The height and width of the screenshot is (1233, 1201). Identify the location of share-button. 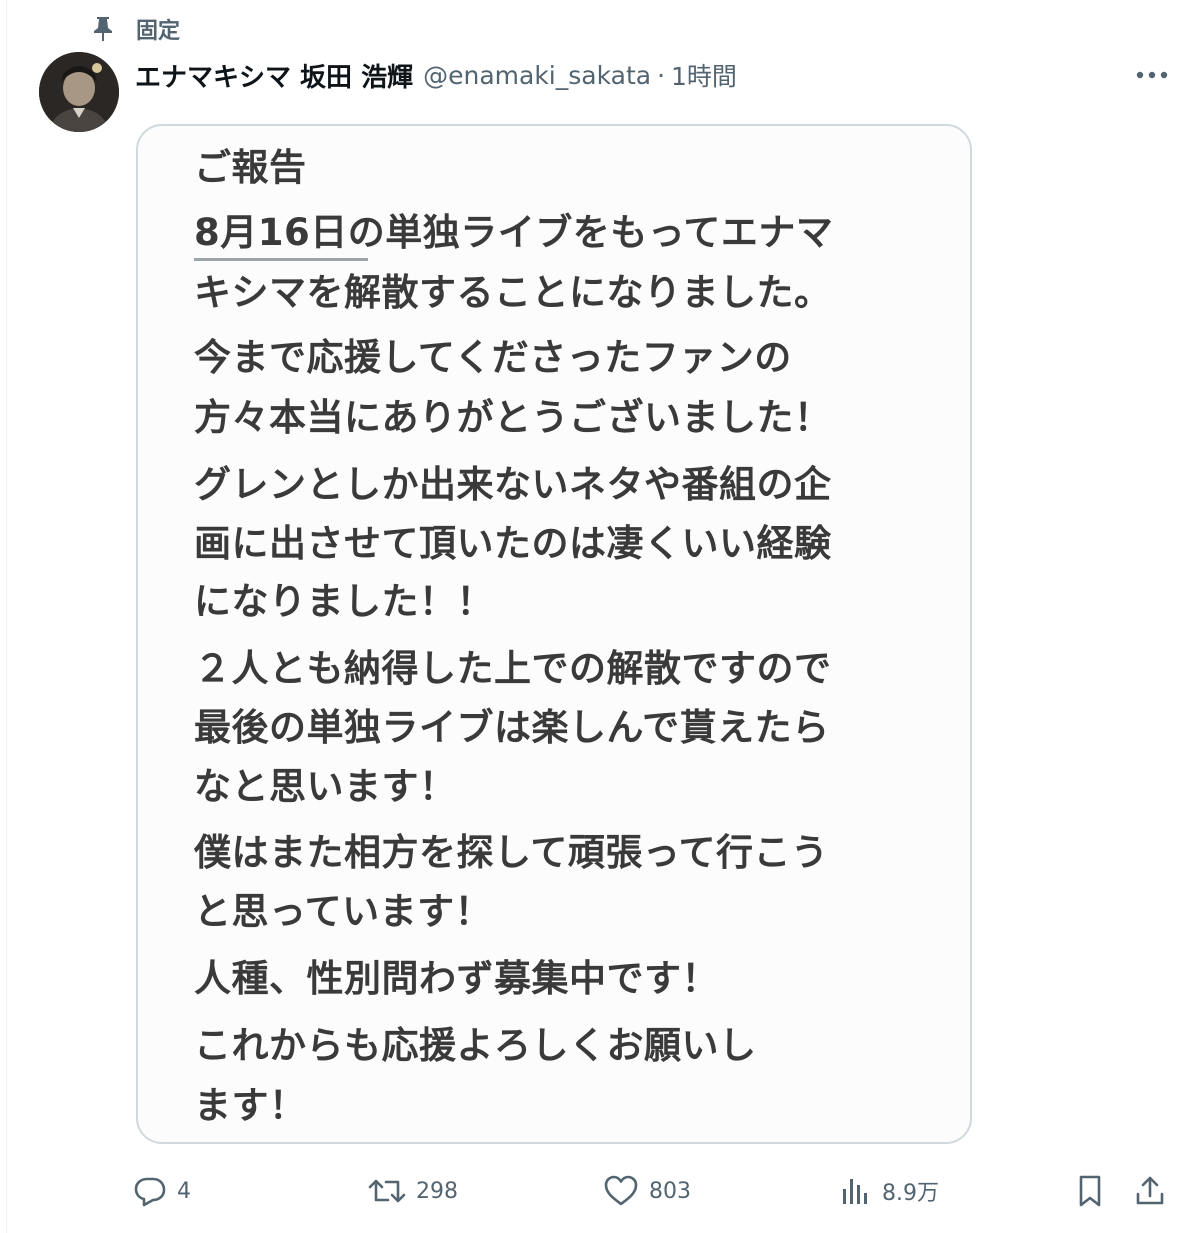
(1150, 1191).